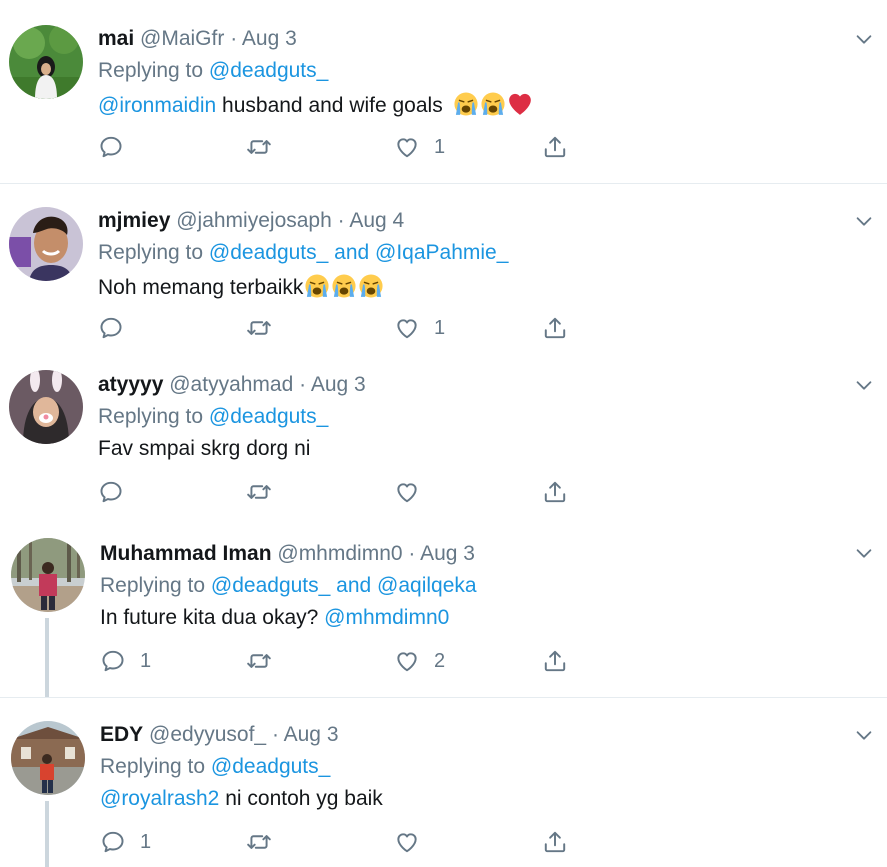 Image resolution: width=887 pixels, height=867 pixels. Describe the element at coordinates (134, 220) in the screenshot. I see `display-name: mjmiey` at that location.